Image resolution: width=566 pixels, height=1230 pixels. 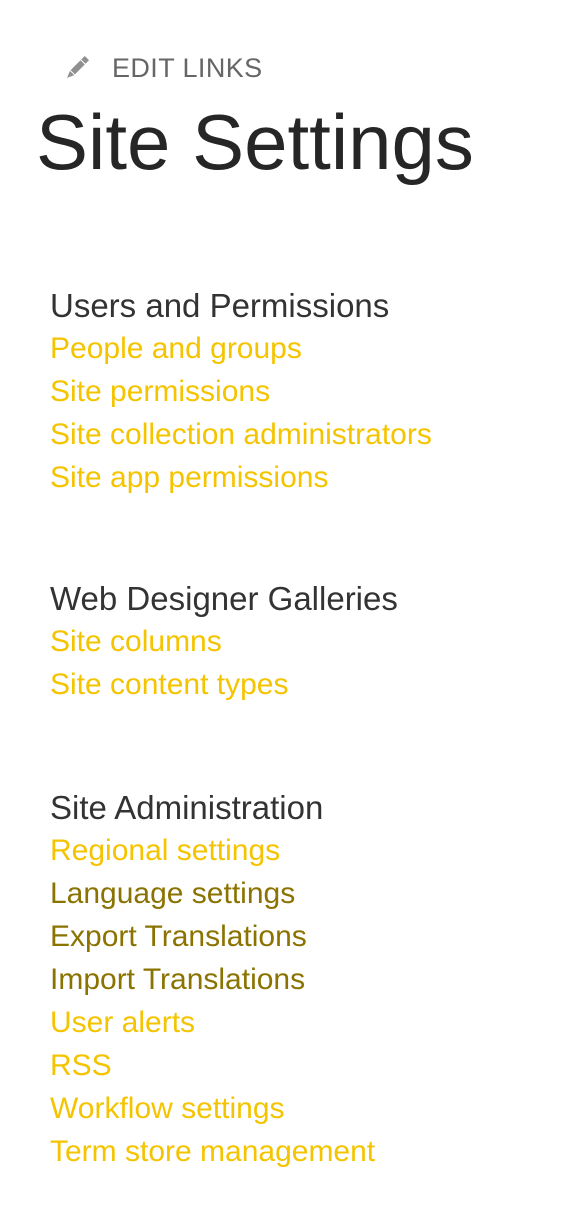 I want to click on section-heading: Web Designer Galleries, so click(x=224, y=598).